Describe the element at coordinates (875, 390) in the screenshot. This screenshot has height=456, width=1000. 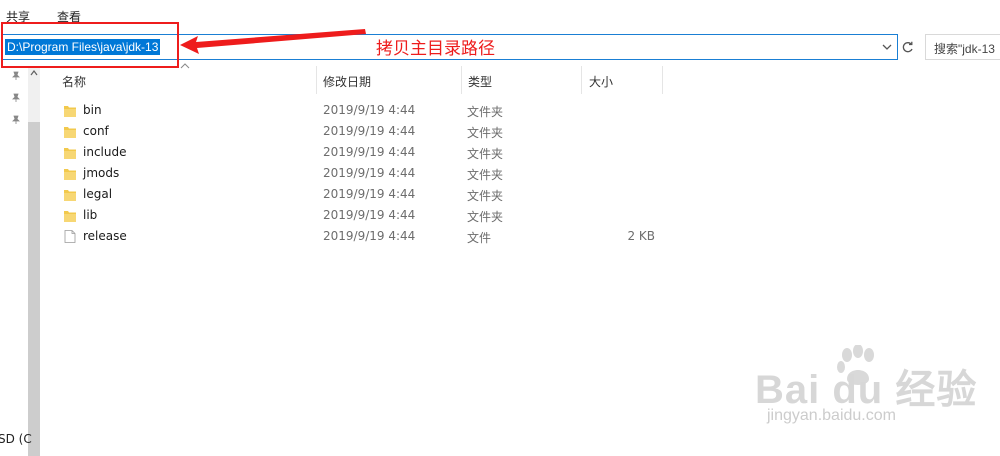
I see `watermark-logo: Bai du 经验 jingyan.baidu.com` at that location.